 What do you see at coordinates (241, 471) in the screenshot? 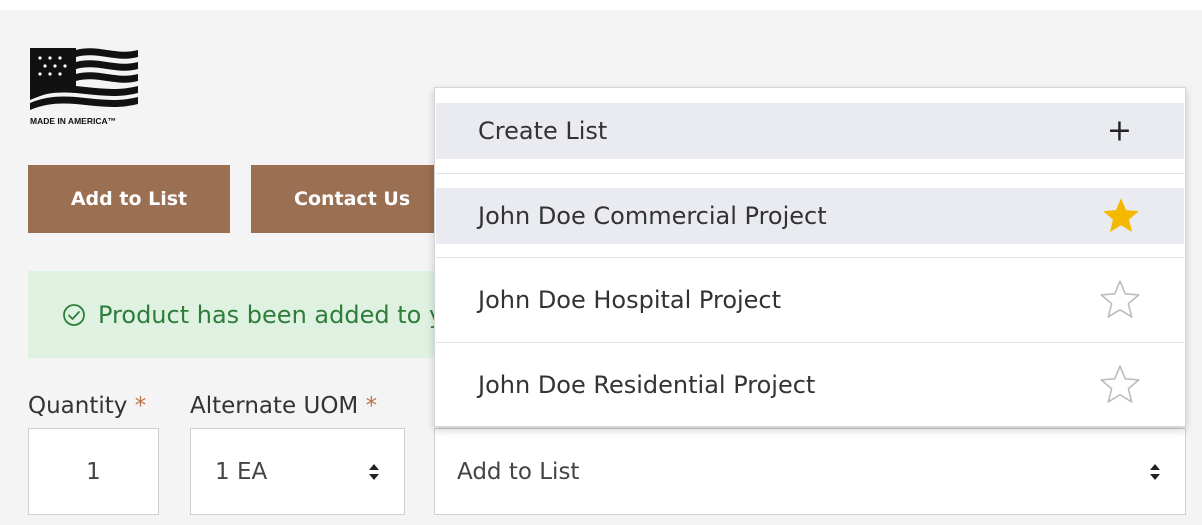
I see `uom-selected-value: 1 EA` at bounding box center [241, 471].